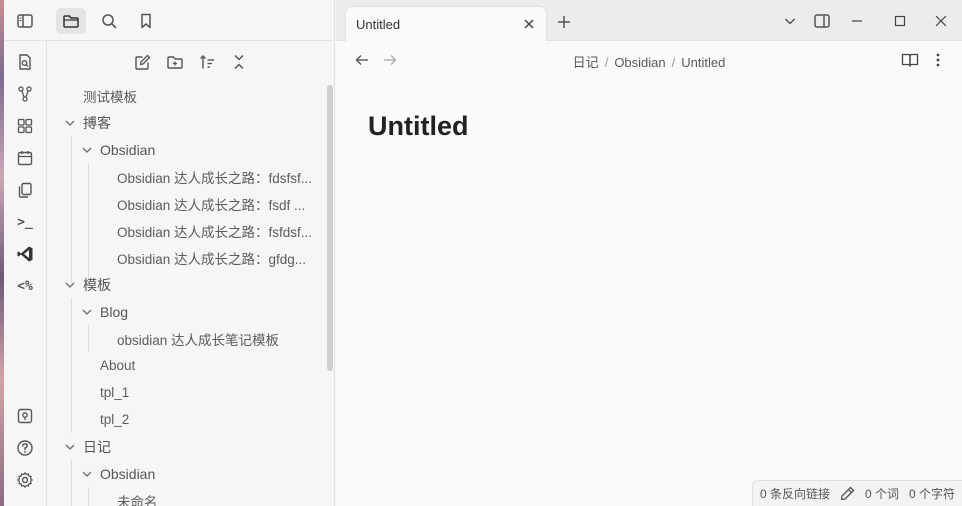 Image resolution: width=962 pixels, height=506 pixels. Describe the element at coordinates (25, 448) in the screenshot. I see `help-icon` at that location.